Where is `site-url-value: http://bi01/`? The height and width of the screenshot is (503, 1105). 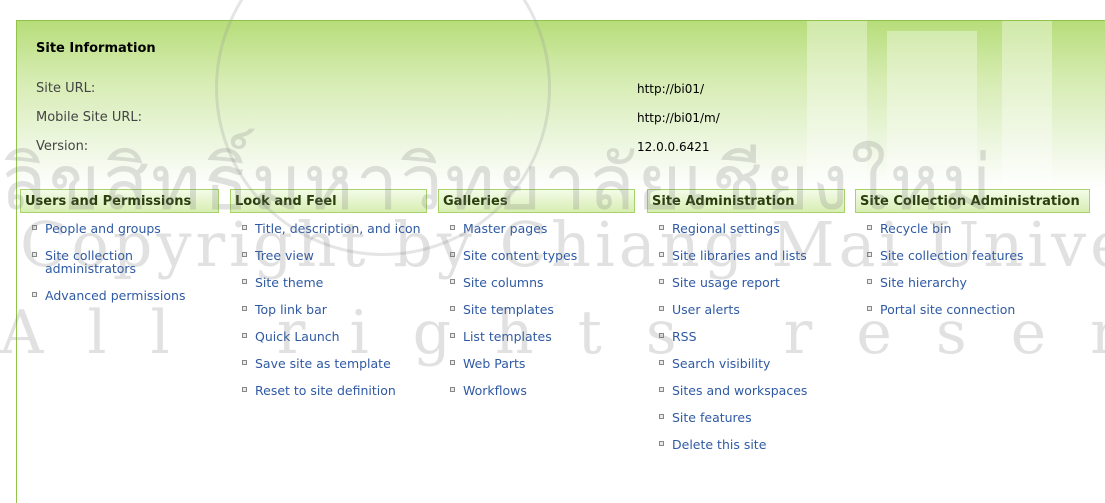
site-url-value: http://bi01/ is located at coordinates (671, 89).